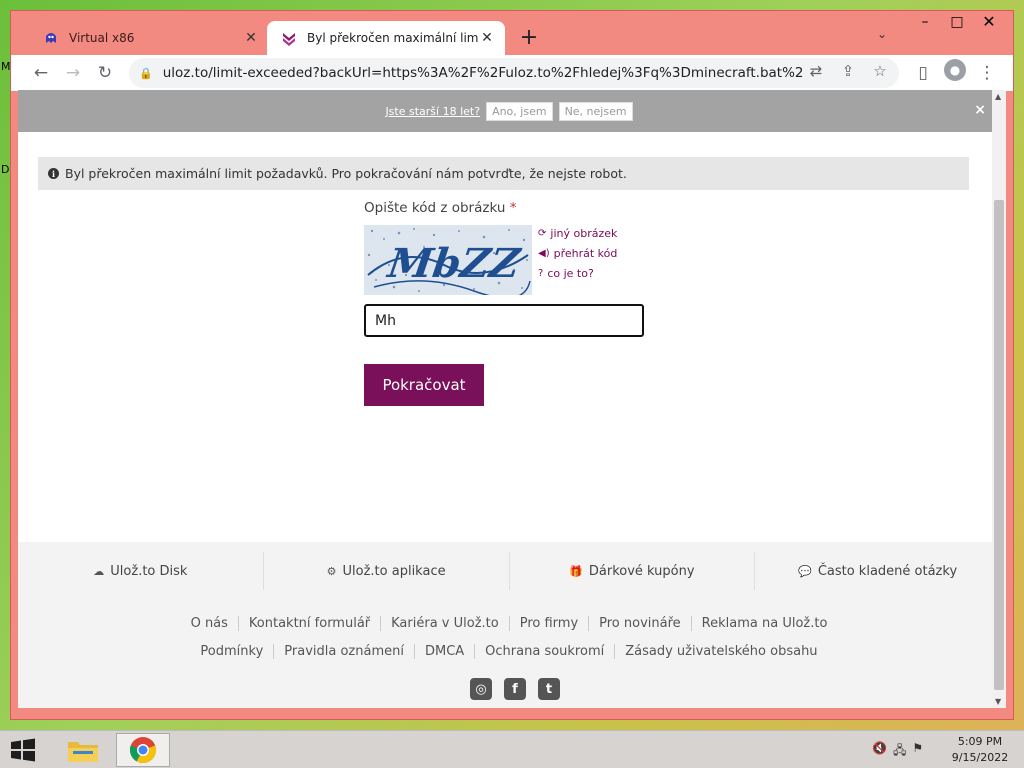 This screenshot has width=1024, height=768. Describe the element at coordinates (545, 651) in the screenshot. I see `footer-link: Ochrana soukromí` at that location.